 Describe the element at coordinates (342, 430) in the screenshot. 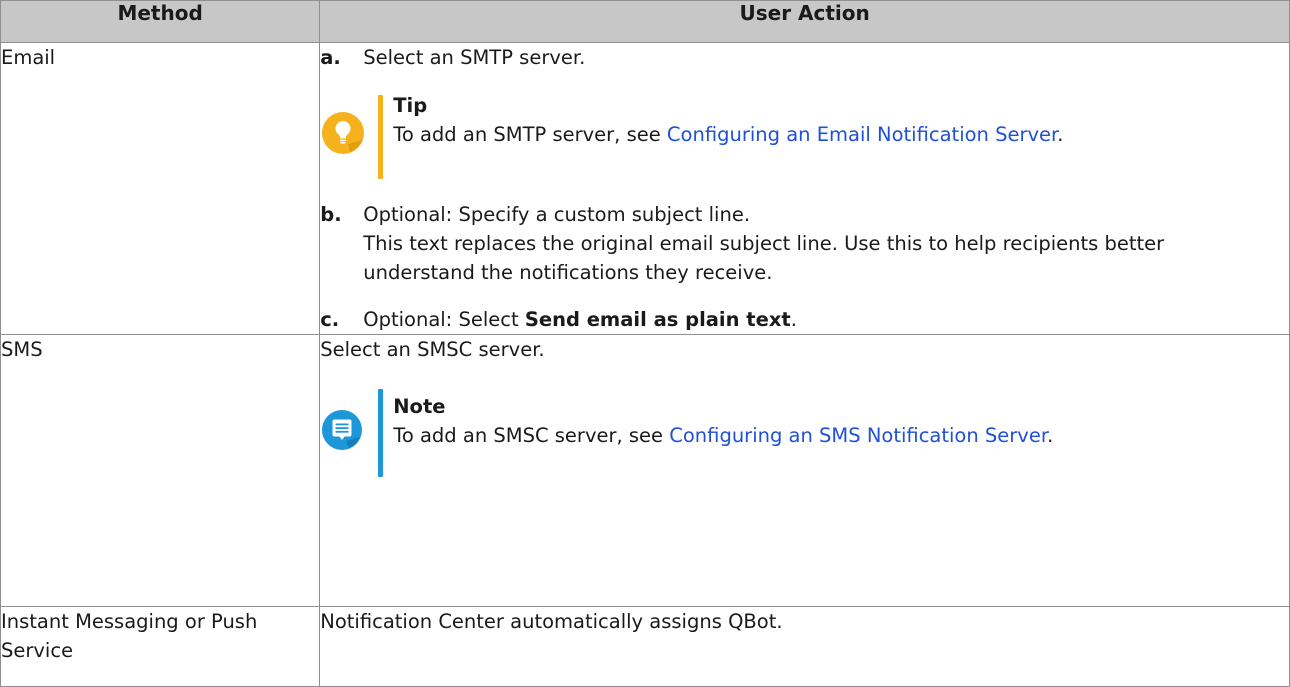

I see `note-icon` at that location.